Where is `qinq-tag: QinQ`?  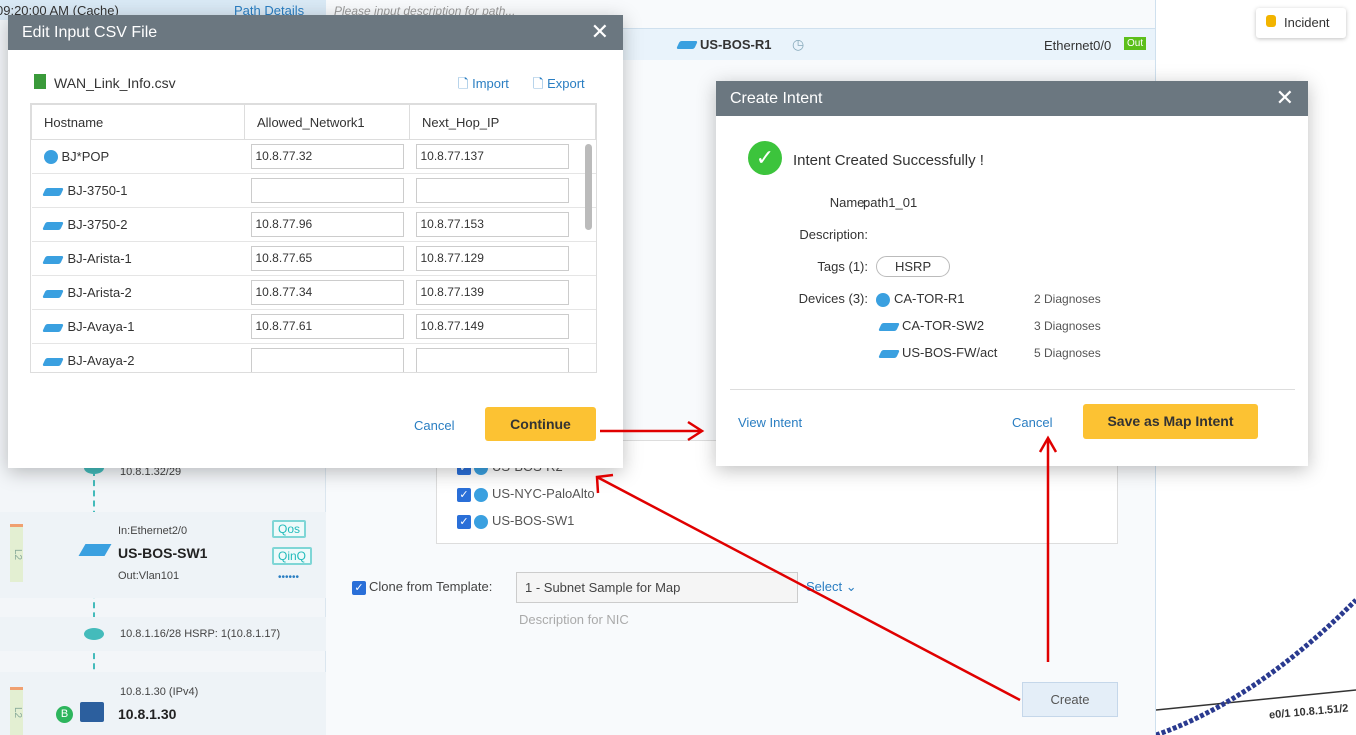
qinq-tag: QinQ is located at coordinates (292, 556).